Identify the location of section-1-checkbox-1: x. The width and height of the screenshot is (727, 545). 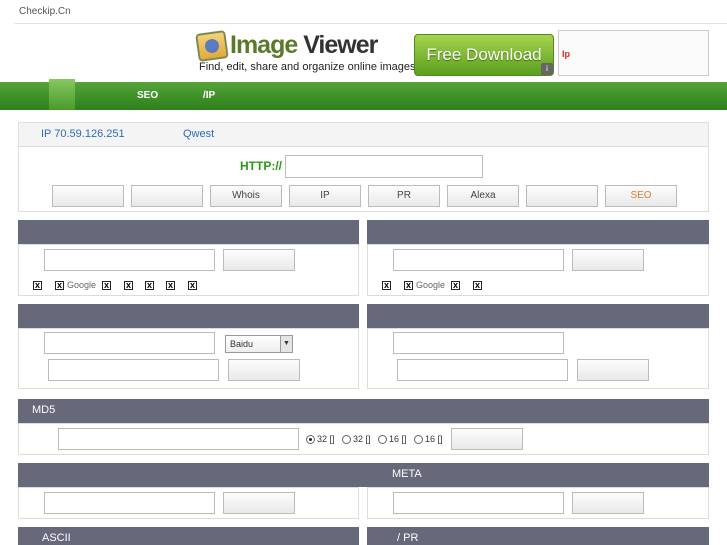
(37, 285).